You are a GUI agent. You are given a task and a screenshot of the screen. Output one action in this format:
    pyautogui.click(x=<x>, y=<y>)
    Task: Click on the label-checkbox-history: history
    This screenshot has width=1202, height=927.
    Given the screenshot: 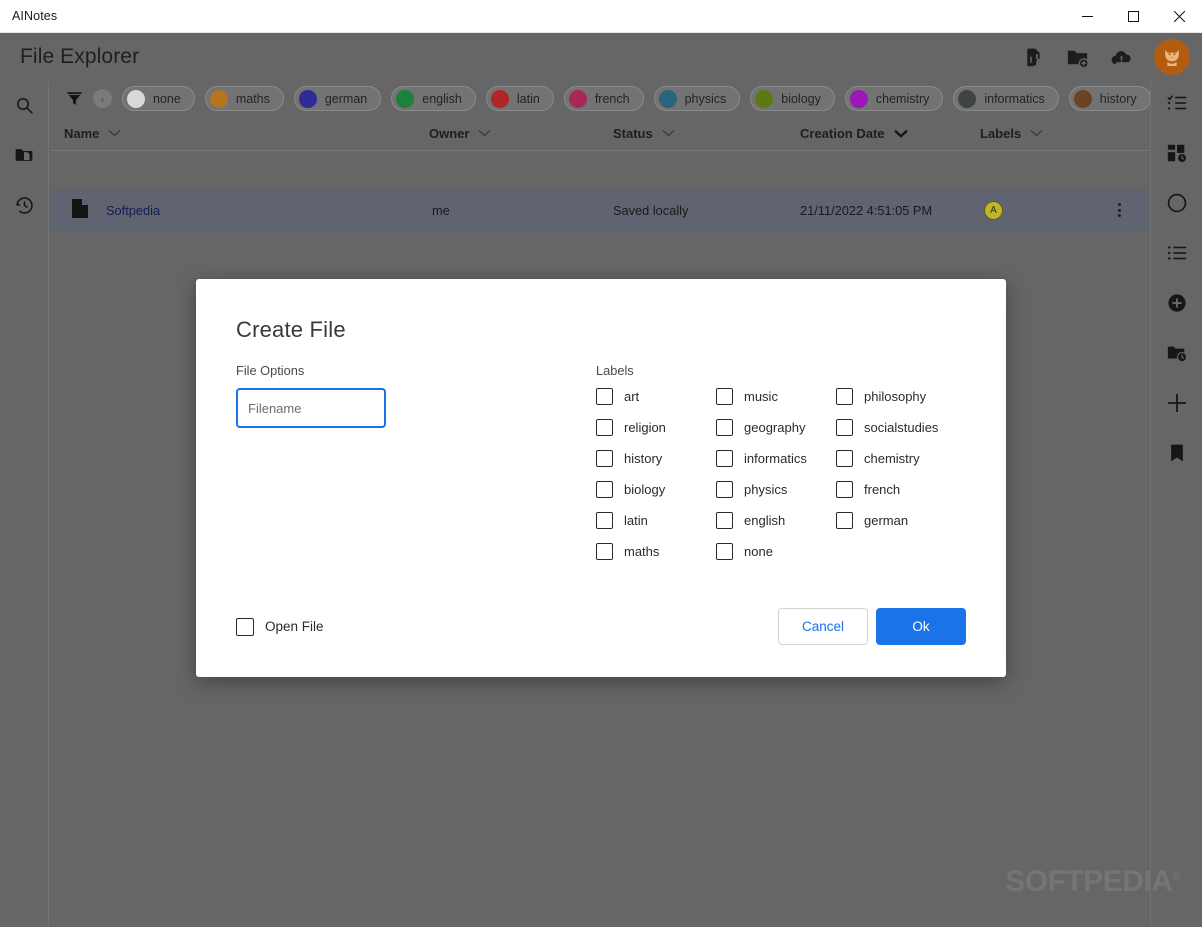 What is the action you would take?
    pyautogui.click(x=656, y=458)
    